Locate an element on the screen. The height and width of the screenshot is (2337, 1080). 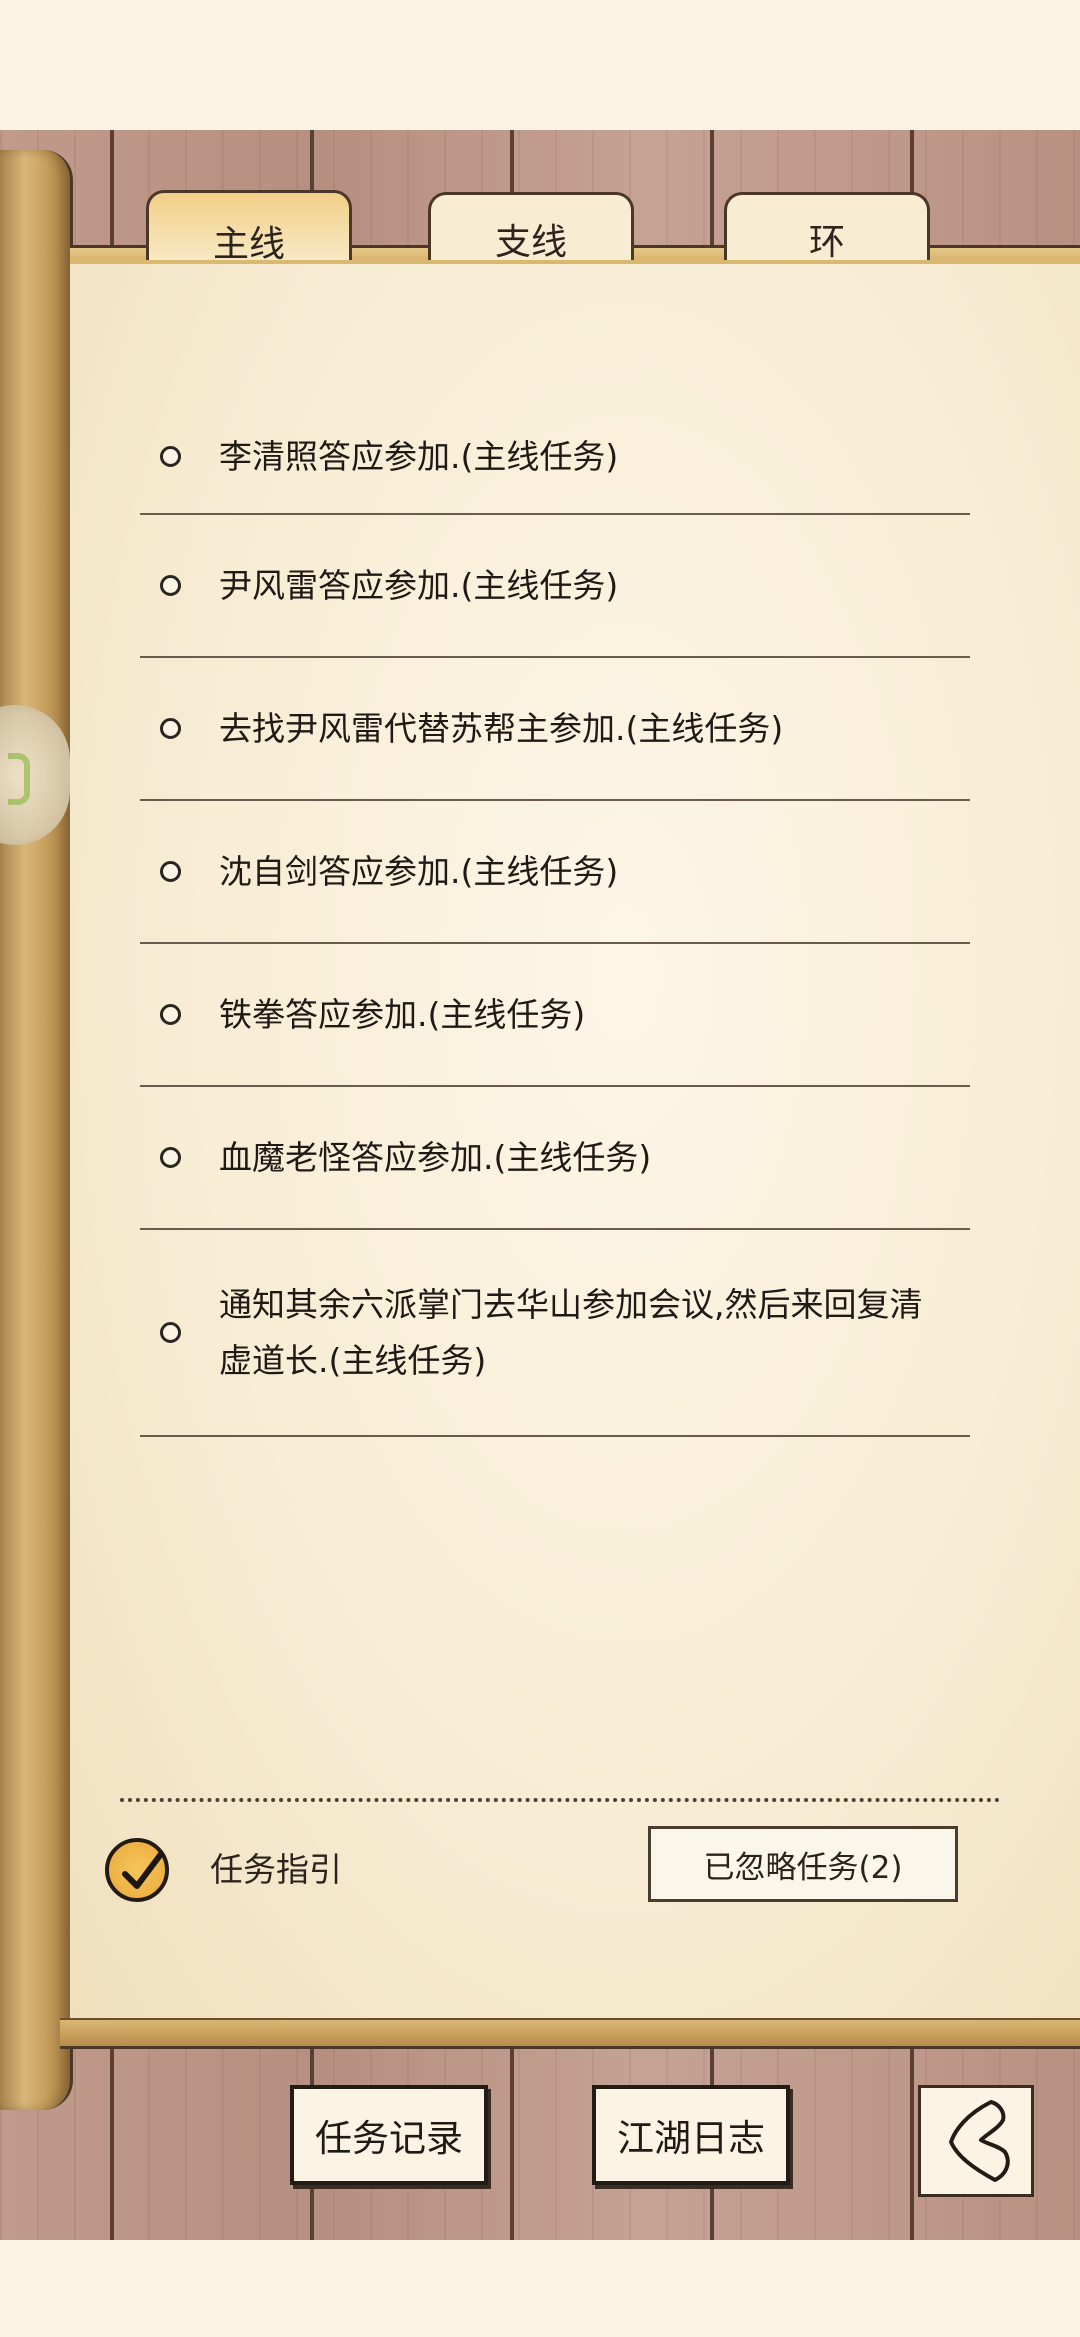
list-item: 血魔老怪答应参加.(主线任务) is located at coordinates (555, 1158).